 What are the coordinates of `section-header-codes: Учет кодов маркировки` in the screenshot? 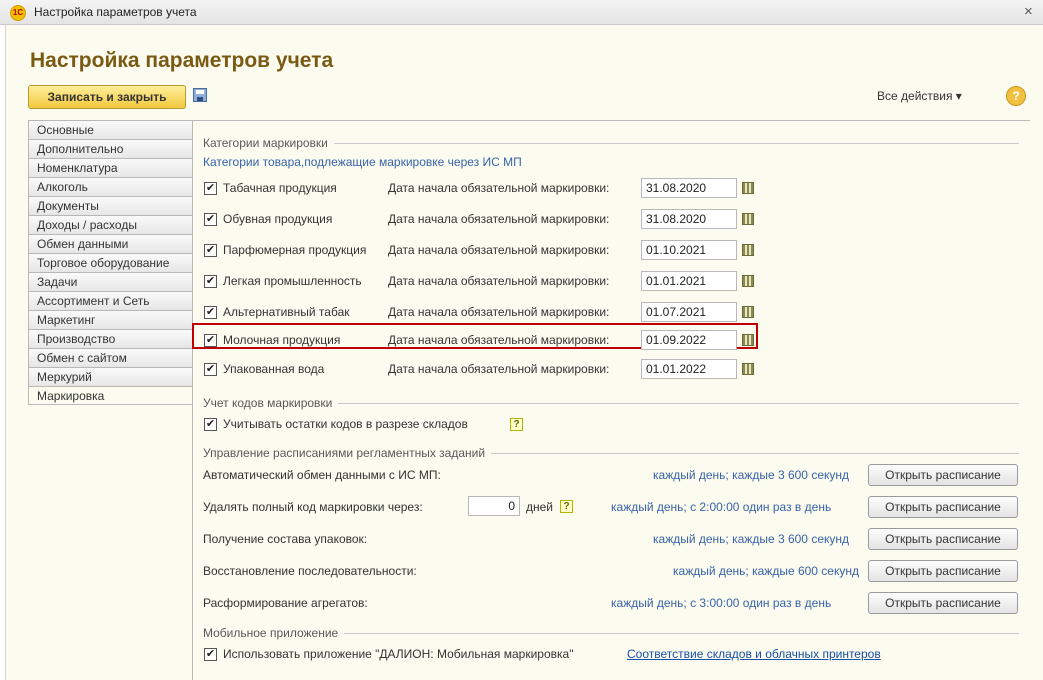 It's located at (611, 403).